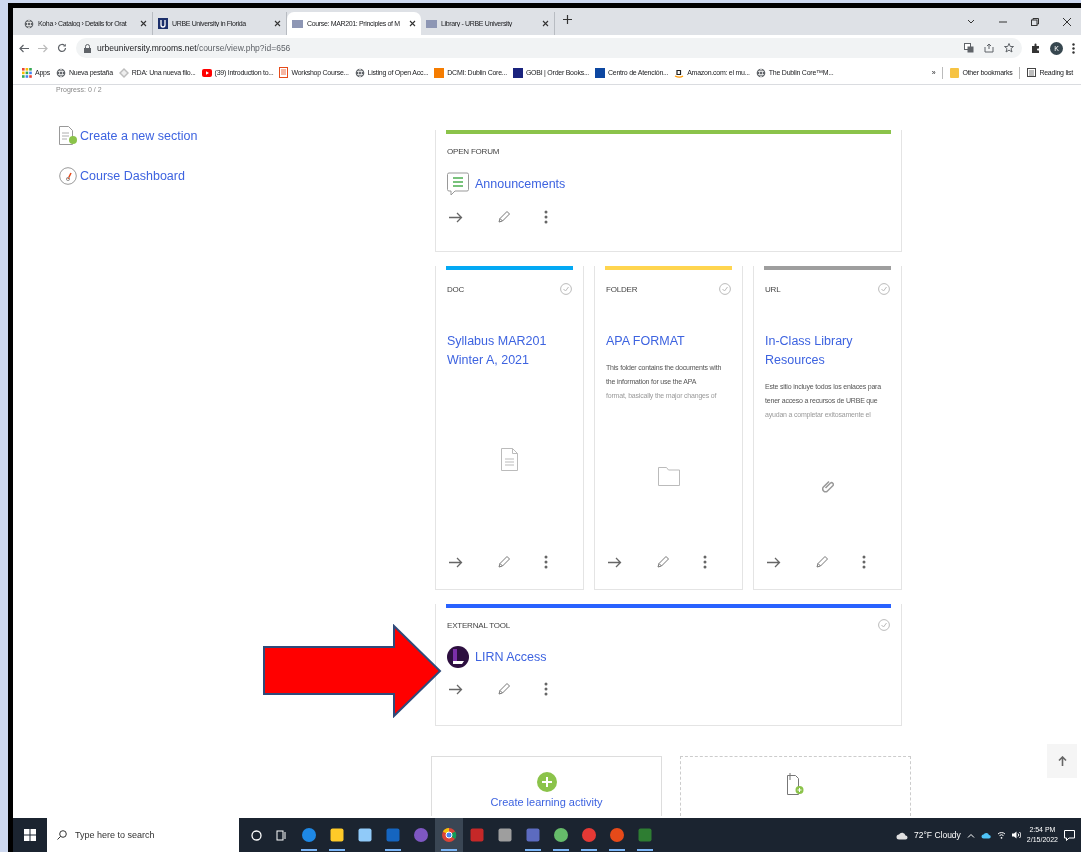 The width and height of the screenshot is (1081, 852). I want to click on scroll-to-top-button, so click(1062, 761).